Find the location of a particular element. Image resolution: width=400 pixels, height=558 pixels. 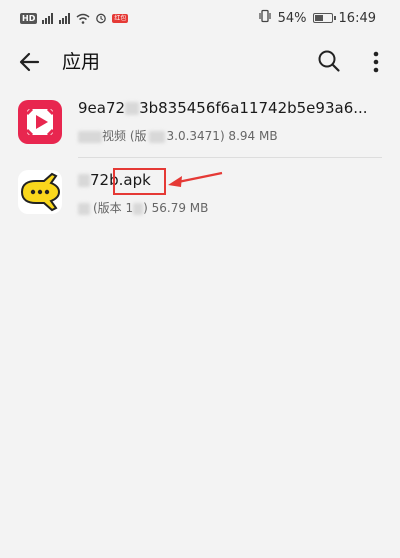

version-size: ) 56.79 MB is located at coordinates (176, 208).